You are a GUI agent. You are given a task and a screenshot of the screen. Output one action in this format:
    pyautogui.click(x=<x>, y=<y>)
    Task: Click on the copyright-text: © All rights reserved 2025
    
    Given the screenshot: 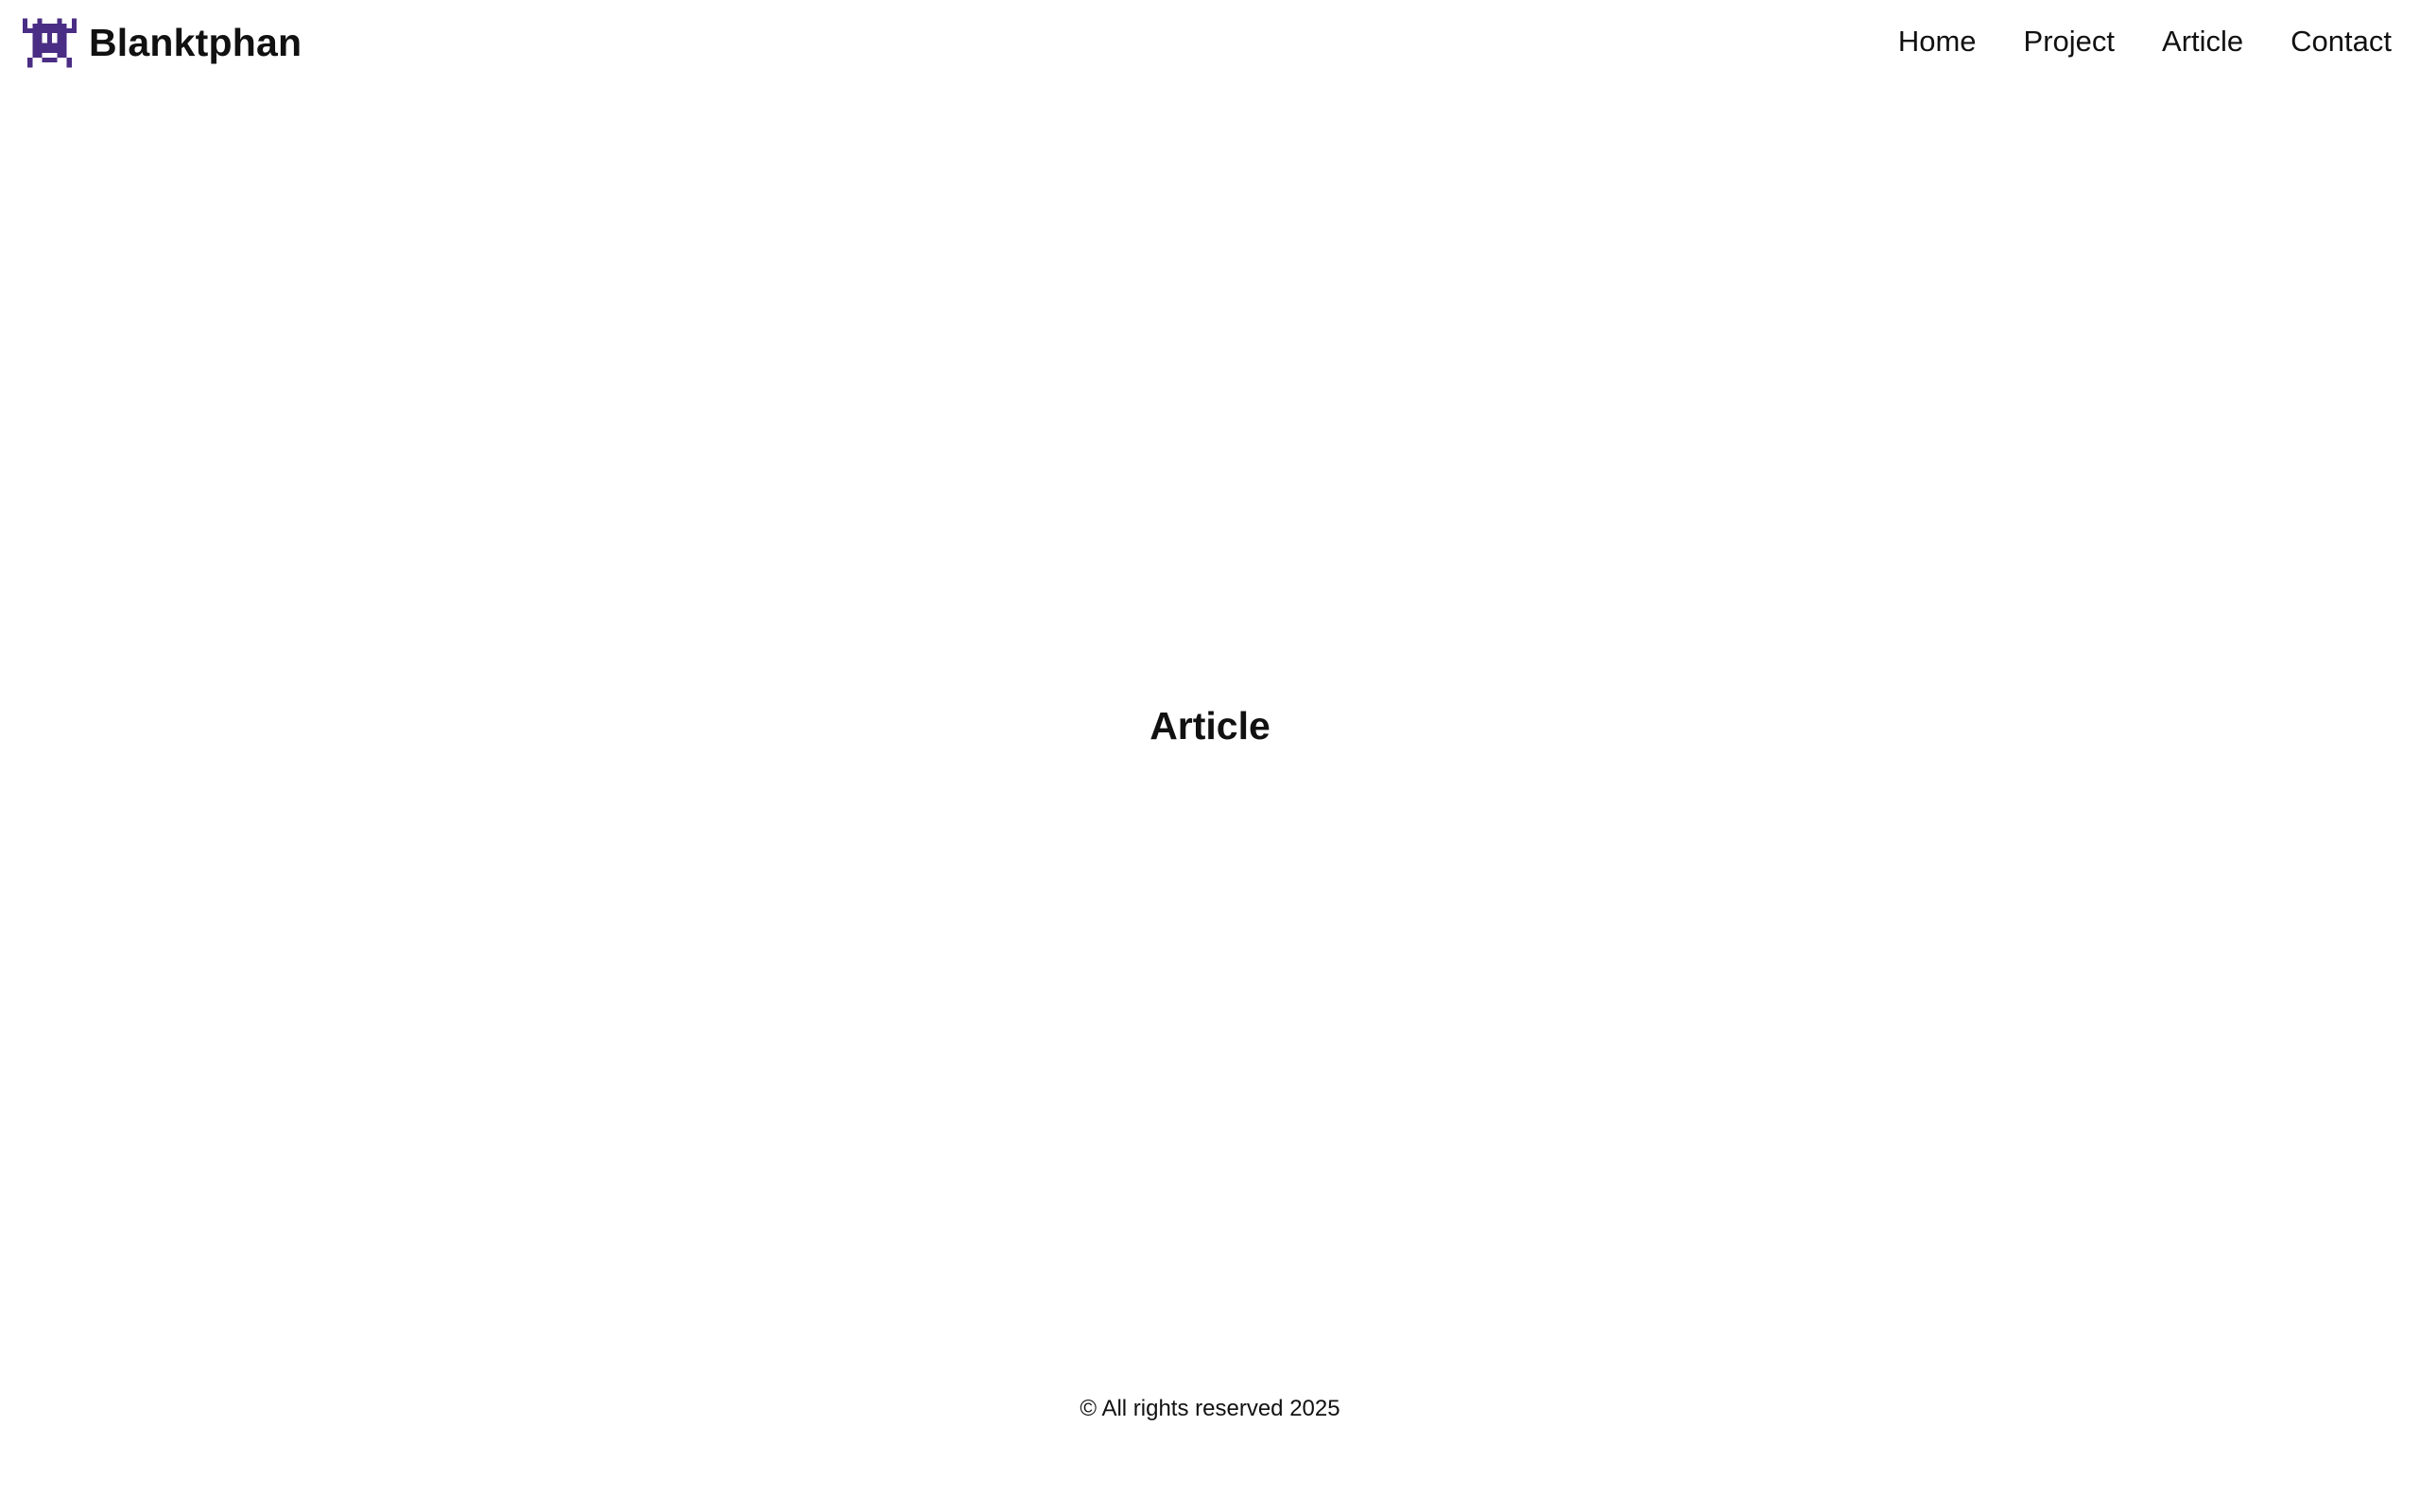 What is the action you would take?
    pyautogui.click(x=1210, y=1408)
    